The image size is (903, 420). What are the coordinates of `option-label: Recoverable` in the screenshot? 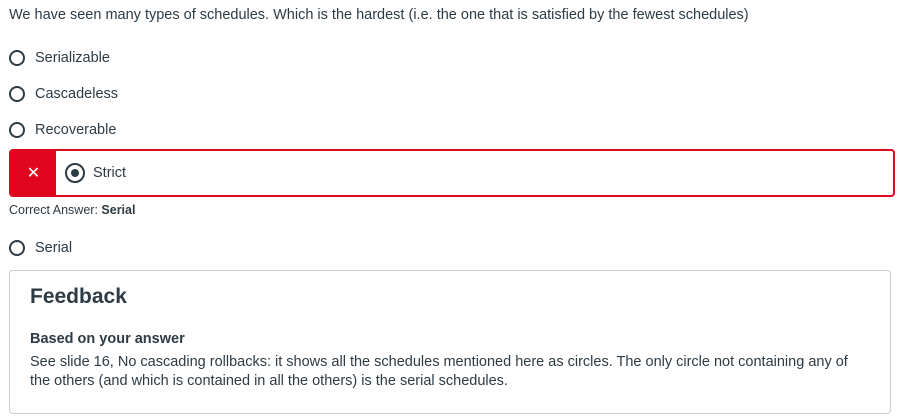 It's located at (76, 130).